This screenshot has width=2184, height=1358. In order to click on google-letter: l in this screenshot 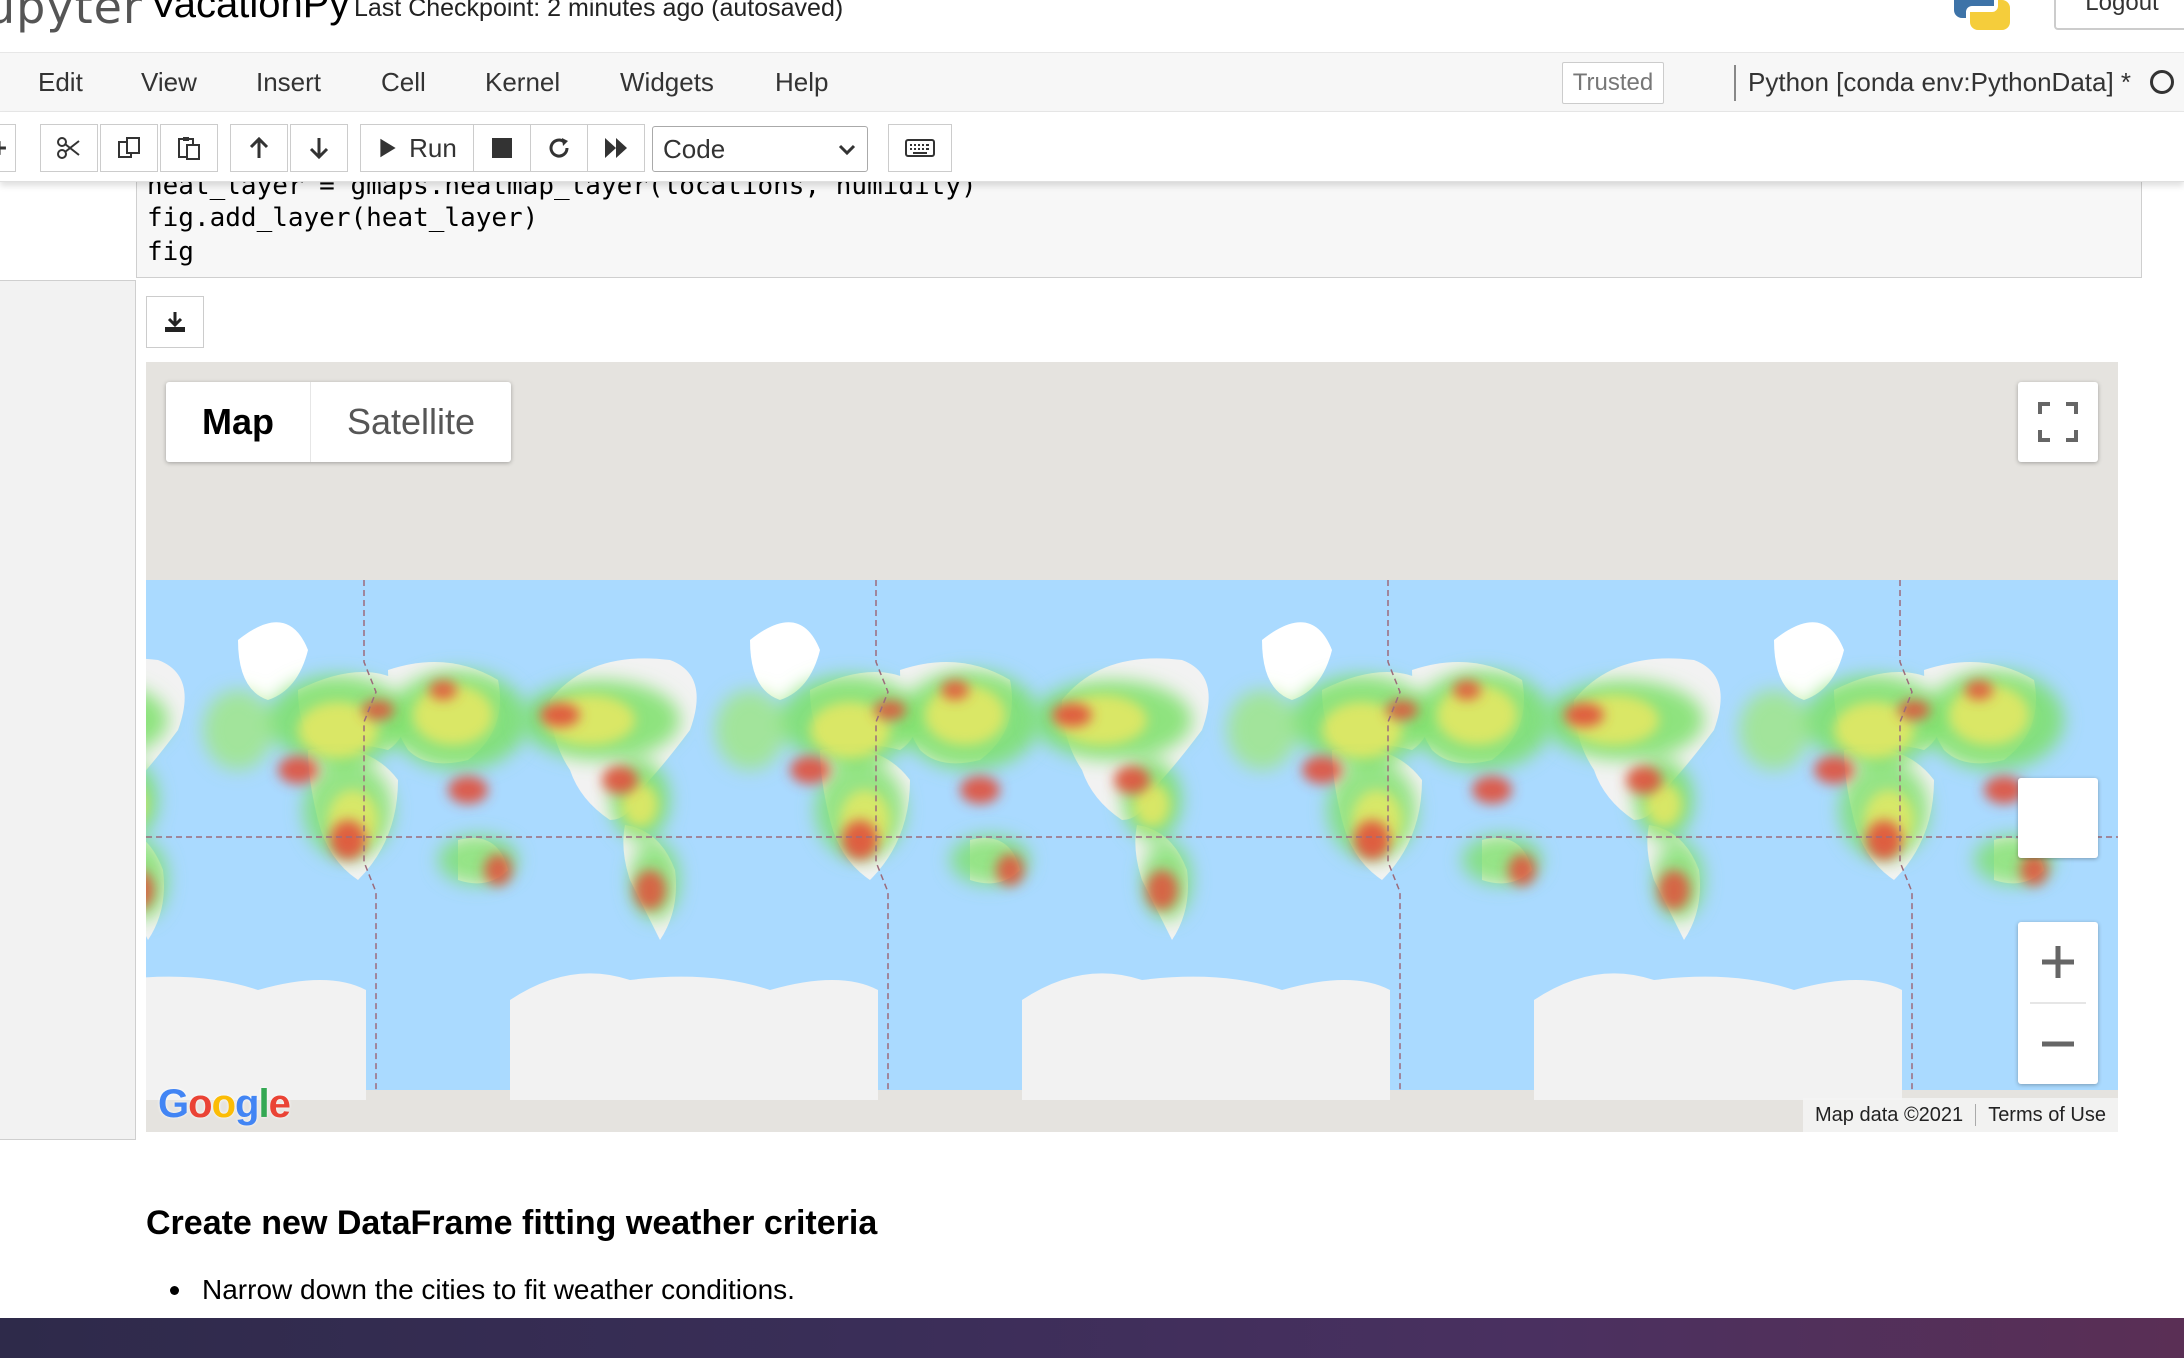, I will do `click(263, 1104)`.